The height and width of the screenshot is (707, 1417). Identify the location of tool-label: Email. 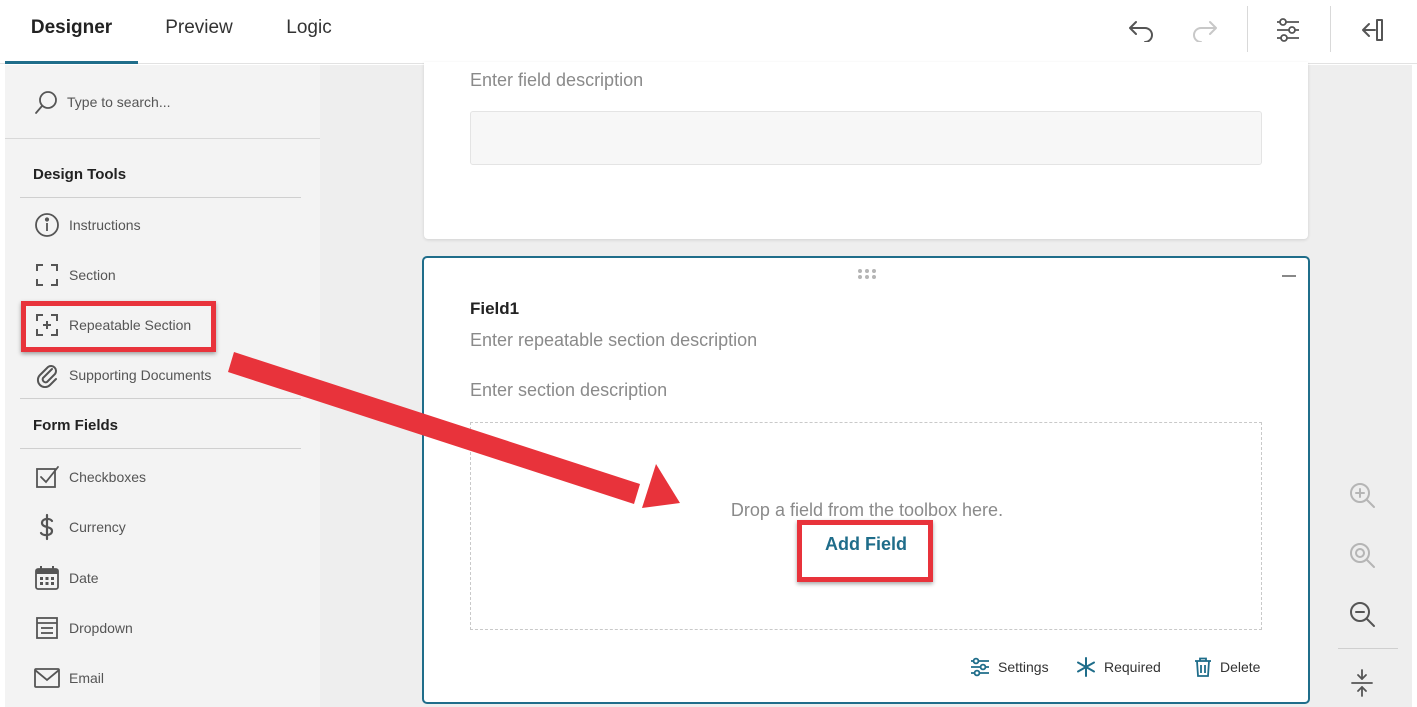
(87, 678).